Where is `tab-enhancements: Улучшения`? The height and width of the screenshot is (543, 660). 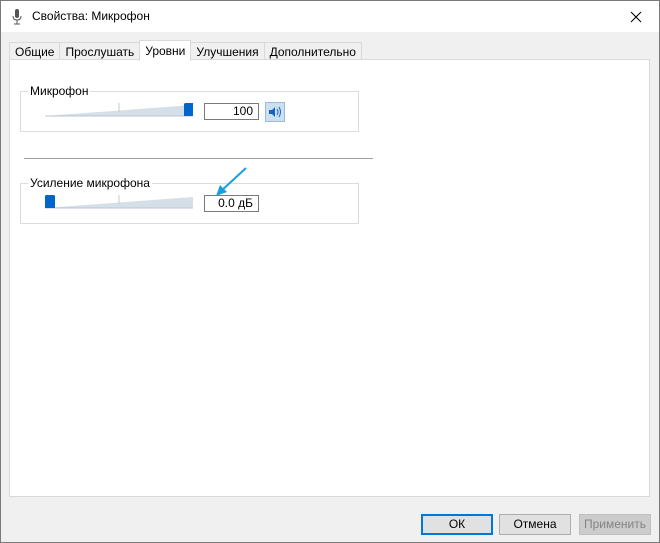
tab-enhancements: Улучшения is located at coordinates (227, 51).